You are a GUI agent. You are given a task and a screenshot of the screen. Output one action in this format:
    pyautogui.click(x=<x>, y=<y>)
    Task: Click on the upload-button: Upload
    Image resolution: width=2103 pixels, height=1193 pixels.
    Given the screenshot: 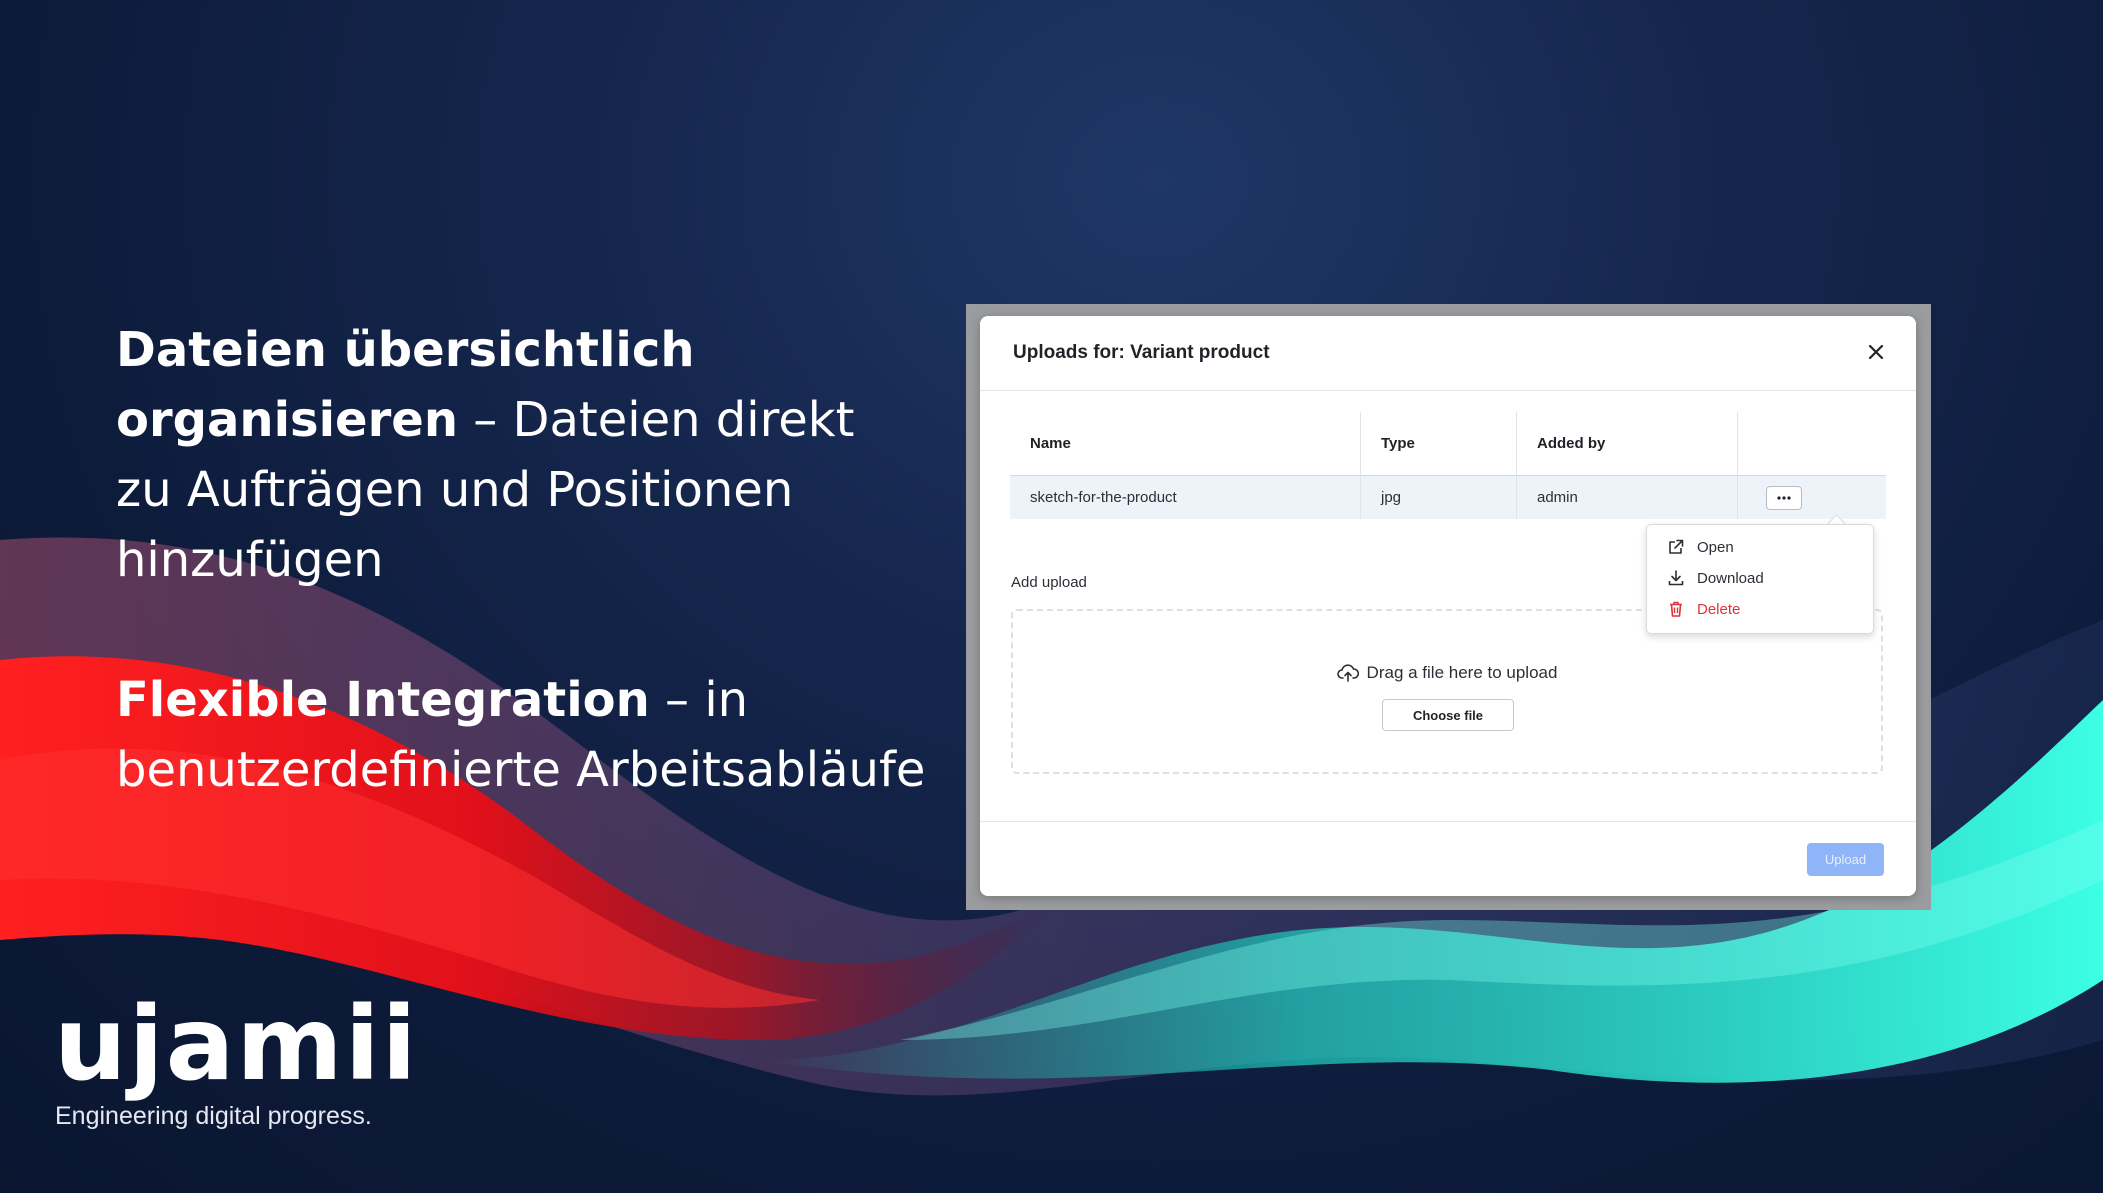 What is the action you would take?
    pyautogui.click(x=1845, y=859)
    